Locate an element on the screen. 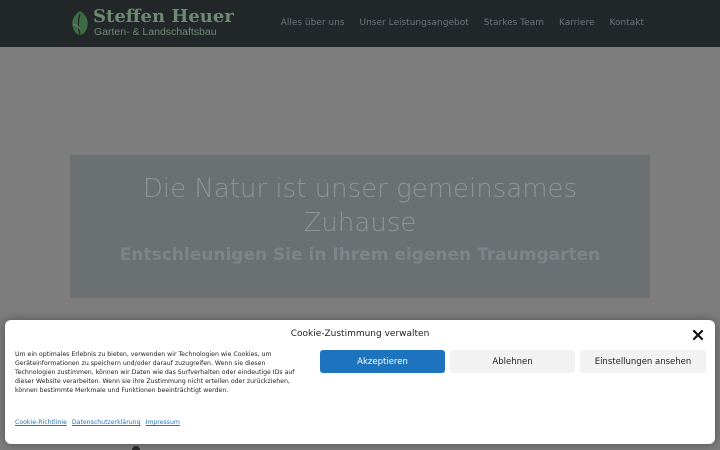  brand-name: Steffen Heuer is located at coordinates (163, 16).